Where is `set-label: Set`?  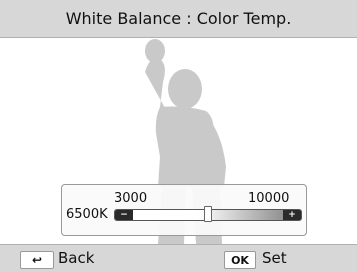
set-label: Set is located at coordinates (274, 258).